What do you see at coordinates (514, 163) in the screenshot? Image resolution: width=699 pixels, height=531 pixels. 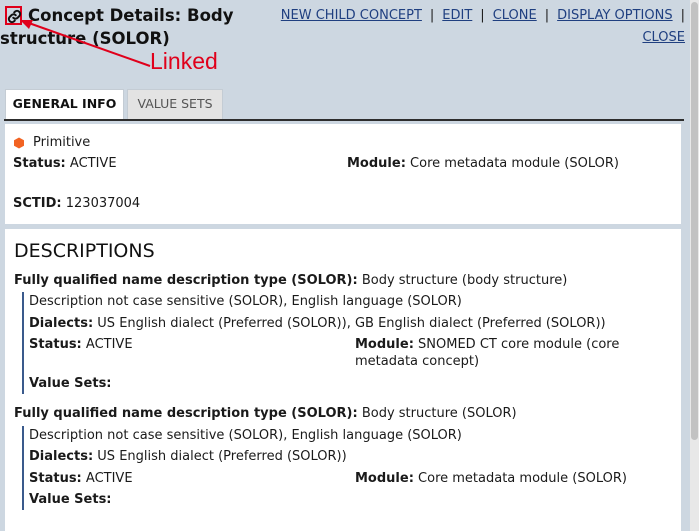 I see `module-value: Core metadata module (SOLOR)` at bounding box center [514, 163].